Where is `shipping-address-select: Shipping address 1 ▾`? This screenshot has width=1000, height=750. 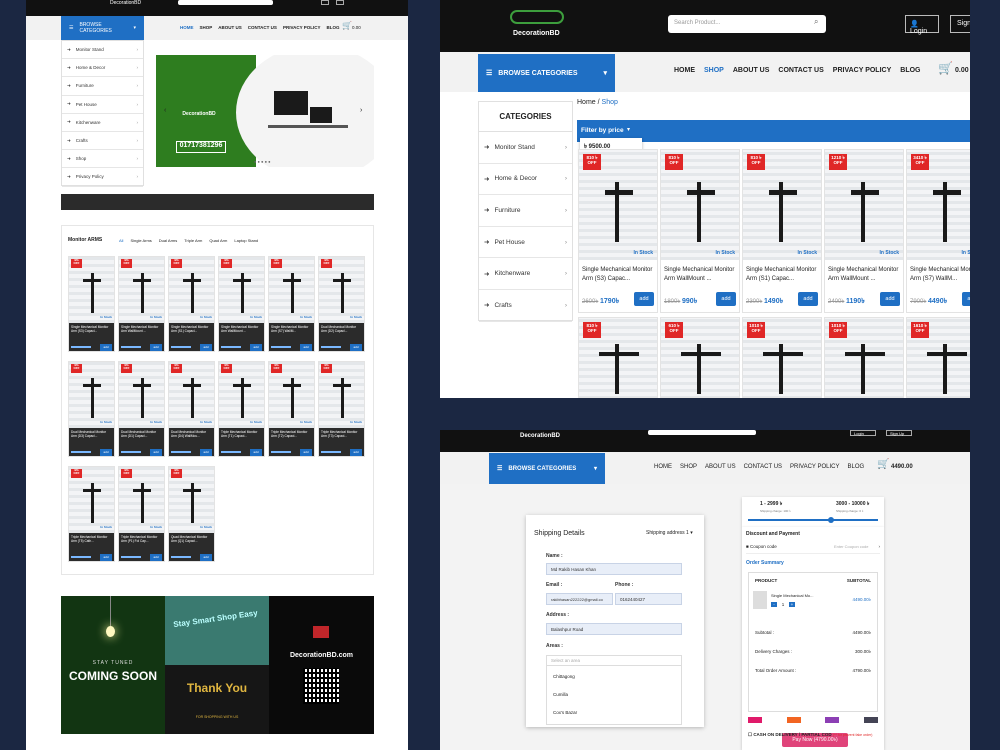 shipping-address-select: Shipping address 1 ▾ is located at coordinates (669, 533).